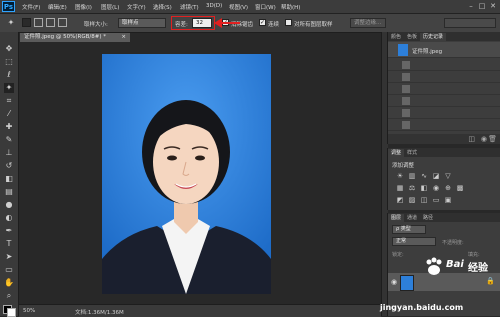 The width and height of the screenshot is (500, 317). I want to click on menu-image: 图像(I), so click(83, 7).